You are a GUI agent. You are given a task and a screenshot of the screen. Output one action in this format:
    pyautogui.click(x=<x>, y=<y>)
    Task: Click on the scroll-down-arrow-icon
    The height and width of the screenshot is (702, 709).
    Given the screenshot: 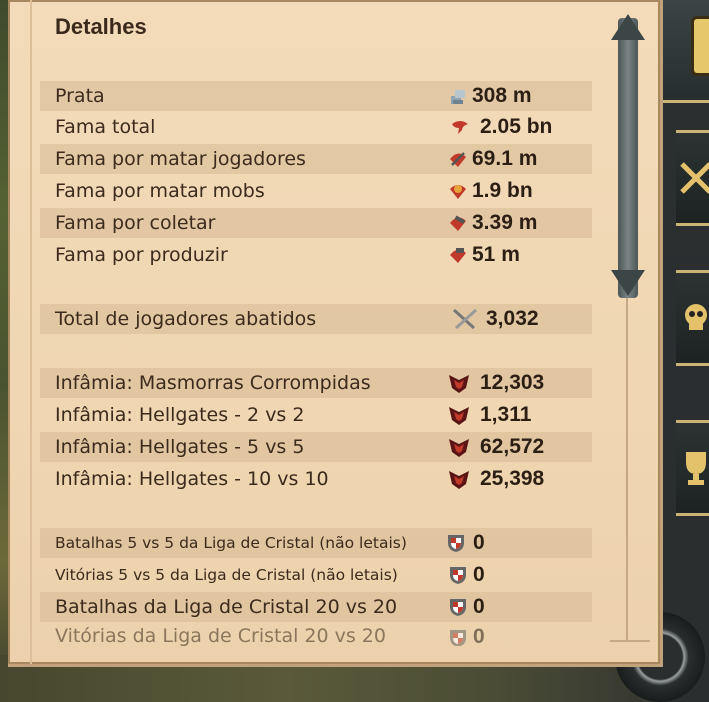 What is the action you would take?
    pyautogui.click(x=628, y=283)
    